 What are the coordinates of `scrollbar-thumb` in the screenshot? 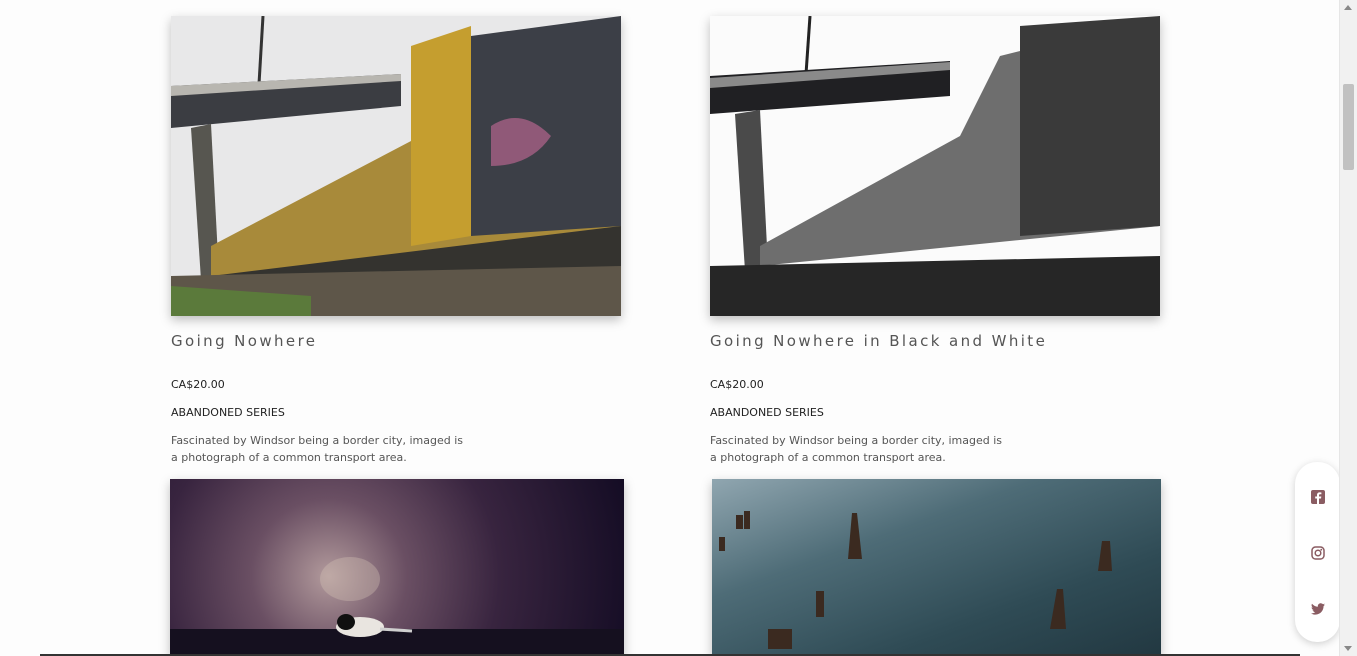 It's located at (1348, 127).